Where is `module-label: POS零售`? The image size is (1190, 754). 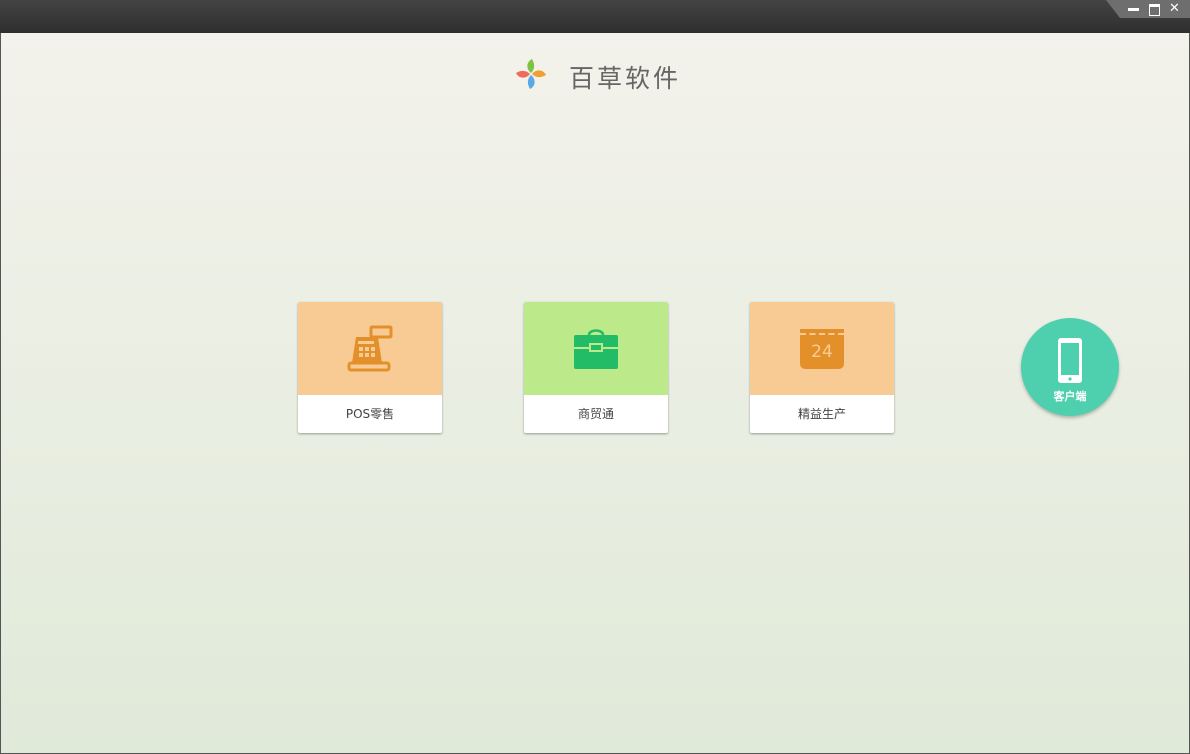 module-label: POS零售 is located at coordinates (370, 414).